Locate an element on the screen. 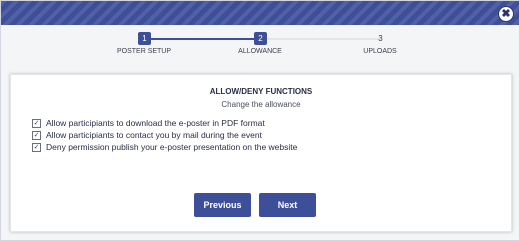 The height and width of the screenshot is (241, 520). step-3-number: 3 is located at coordinates (380, 38).